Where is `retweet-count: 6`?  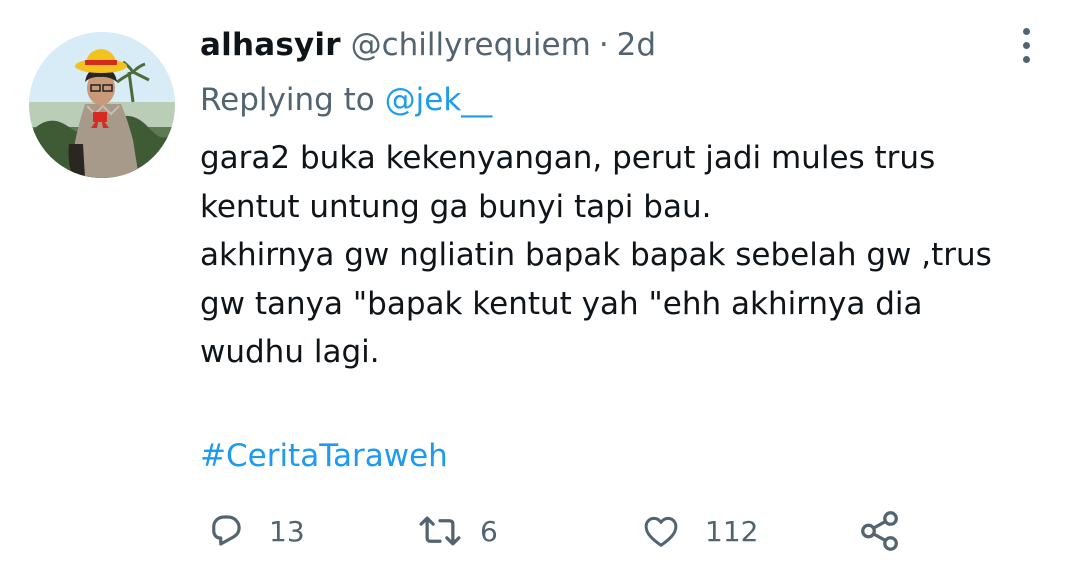 retweet-count: 6 is located at coordinates (489, 531).